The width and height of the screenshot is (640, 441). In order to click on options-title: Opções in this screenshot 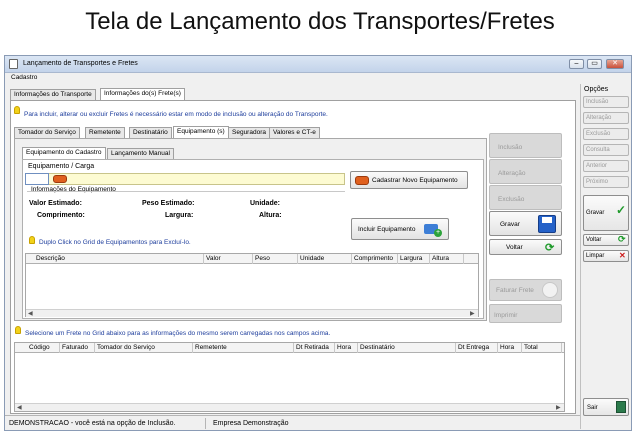, I will do `click(596, 89)`.